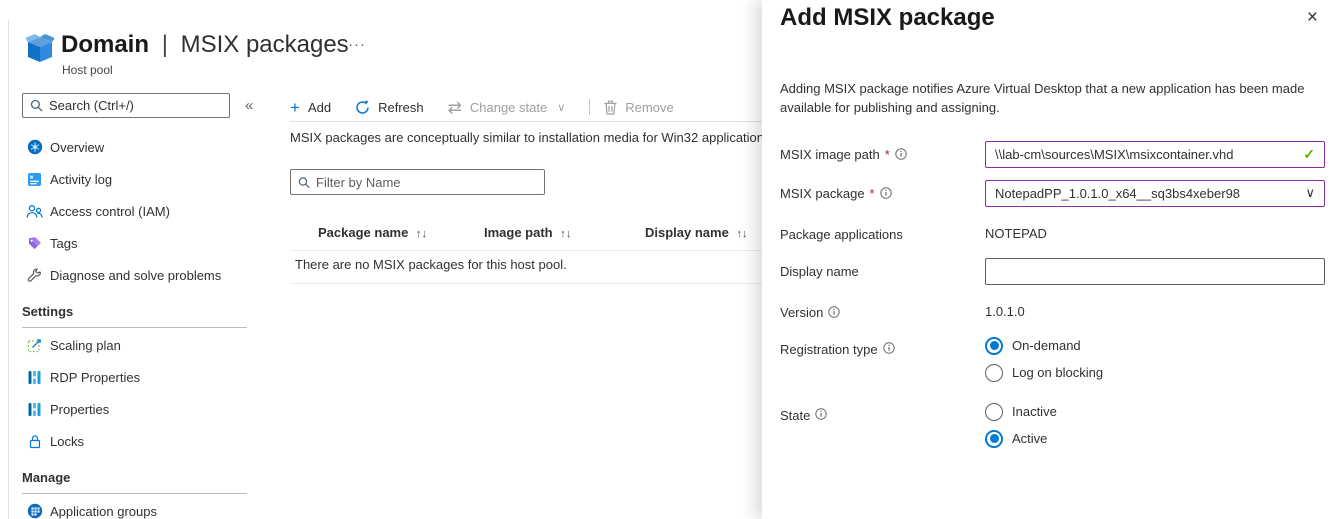 This screenshot has width=1342, height=519. What do you see at coordinates (87, 70) in the screenshot?
I see `resource-type-label: Host pool` at bounding box center [87, 70].